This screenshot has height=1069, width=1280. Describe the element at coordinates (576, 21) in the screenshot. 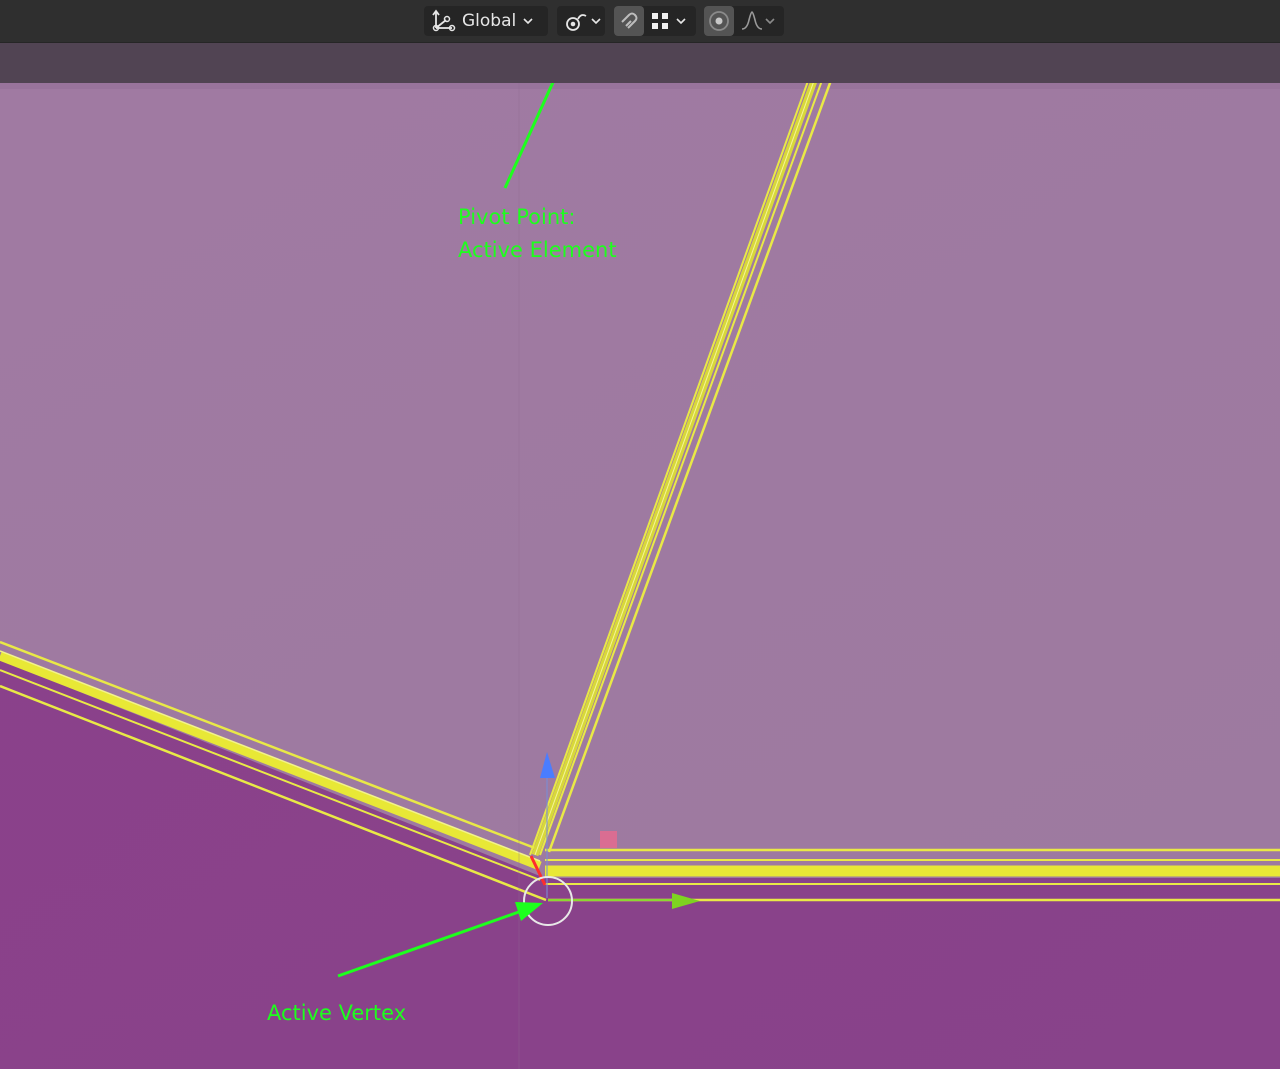

I see `pivot-active-element-icon` at that location.